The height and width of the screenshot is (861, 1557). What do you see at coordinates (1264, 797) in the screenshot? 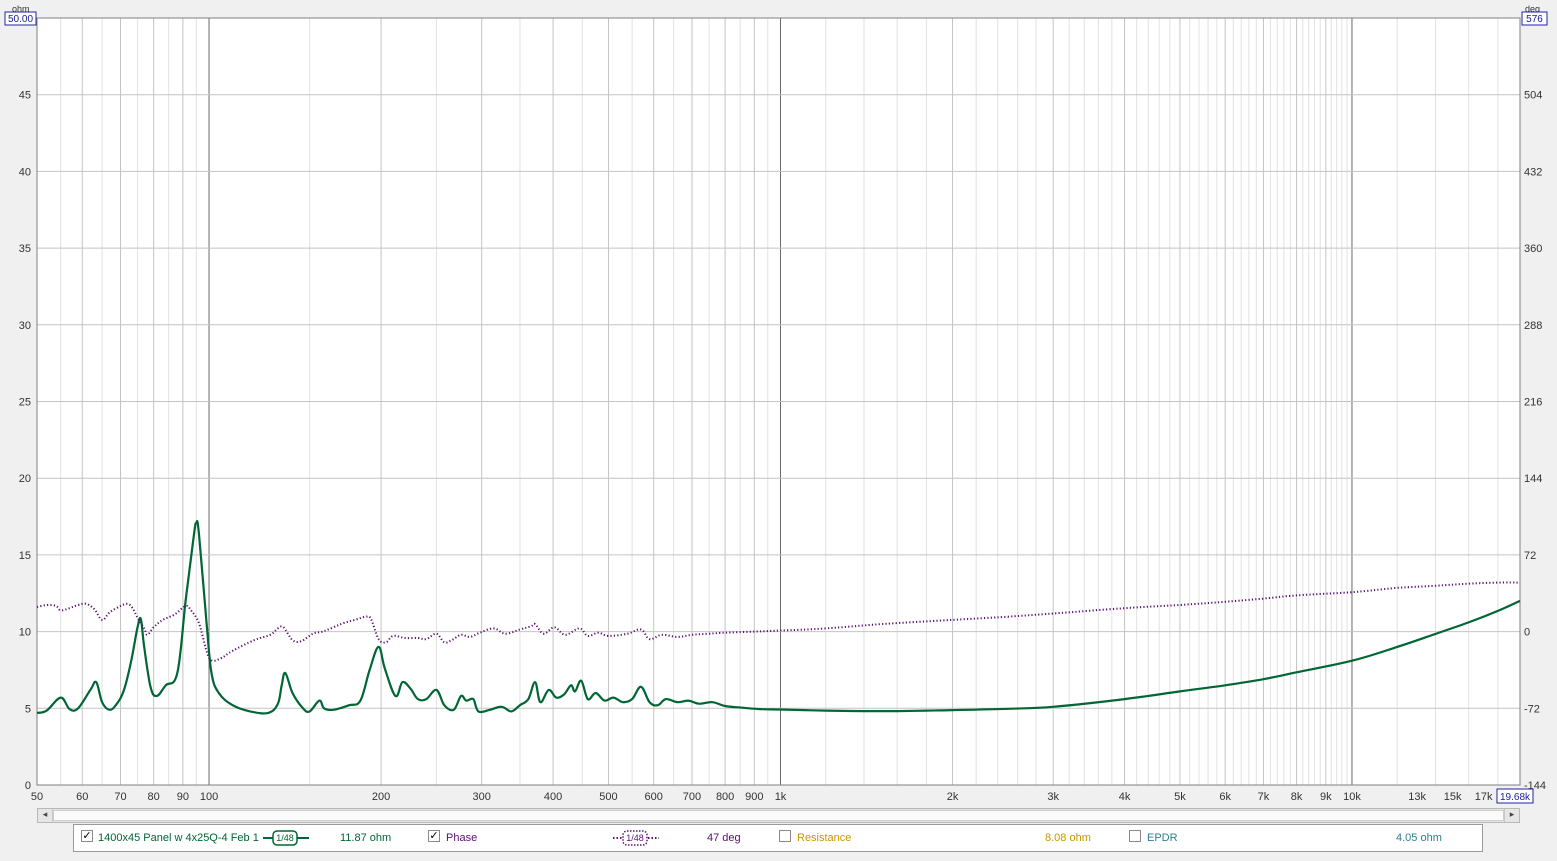
I see `x-tick-label: 7k` at bounding box center [1264, 797].